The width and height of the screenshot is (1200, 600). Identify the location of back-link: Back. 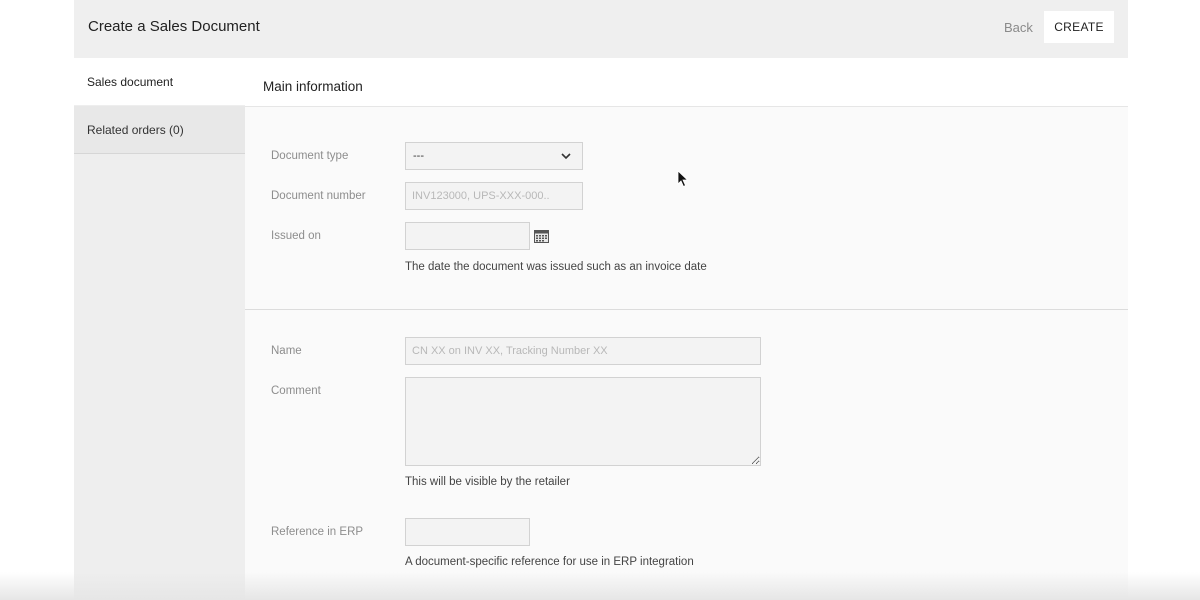
(1018, 27).